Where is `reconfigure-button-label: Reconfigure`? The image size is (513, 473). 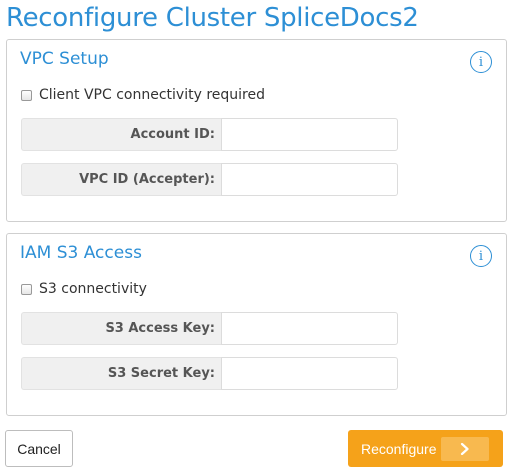
reconfigure-button-label: Reconfigure is located at coordinates (399, 448).